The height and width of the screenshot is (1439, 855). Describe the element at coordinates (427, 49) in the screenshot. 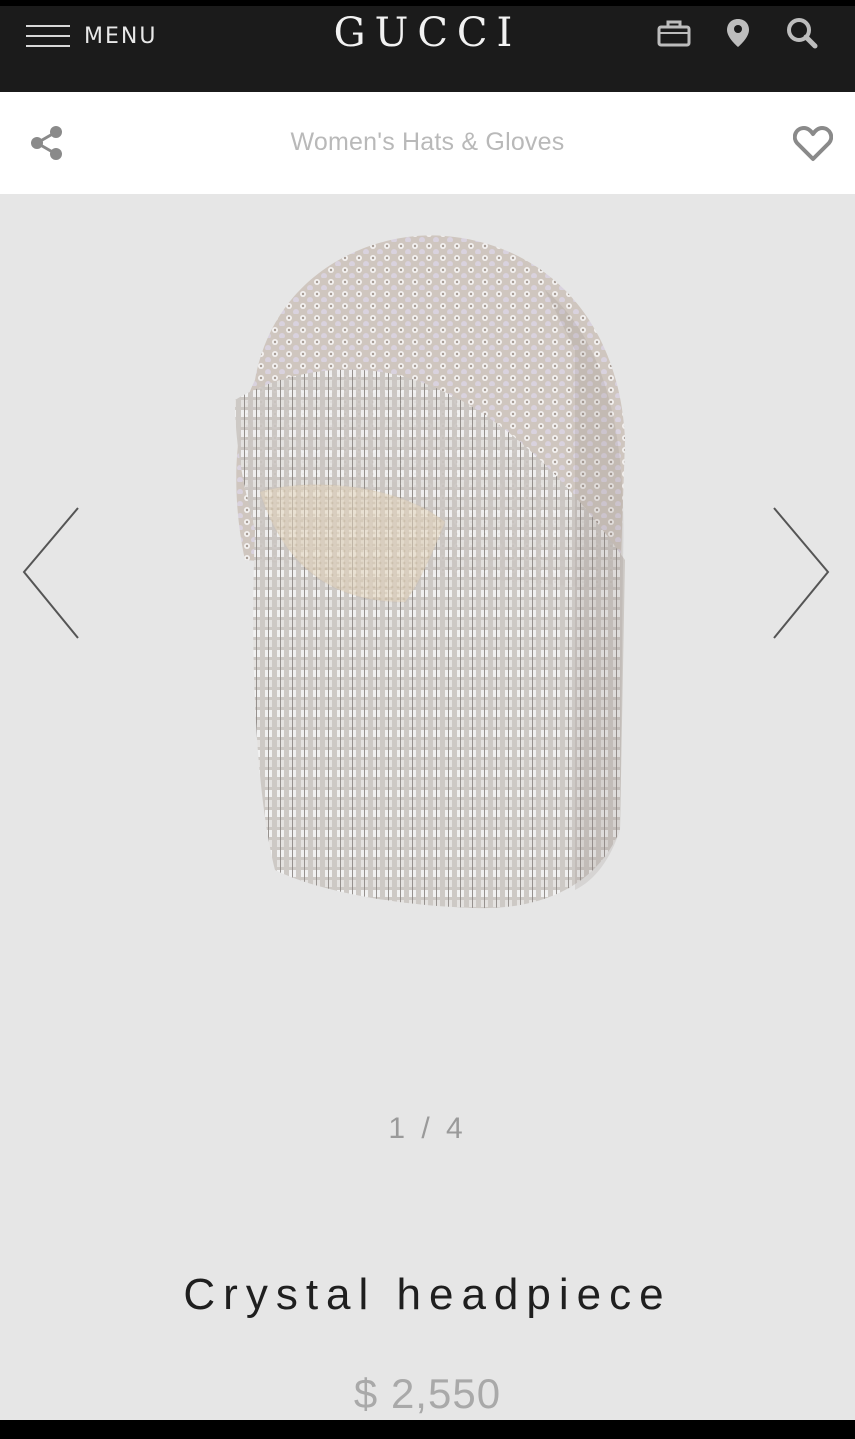

I see `top-navigation-bar: MENU GUCCI` at that location.